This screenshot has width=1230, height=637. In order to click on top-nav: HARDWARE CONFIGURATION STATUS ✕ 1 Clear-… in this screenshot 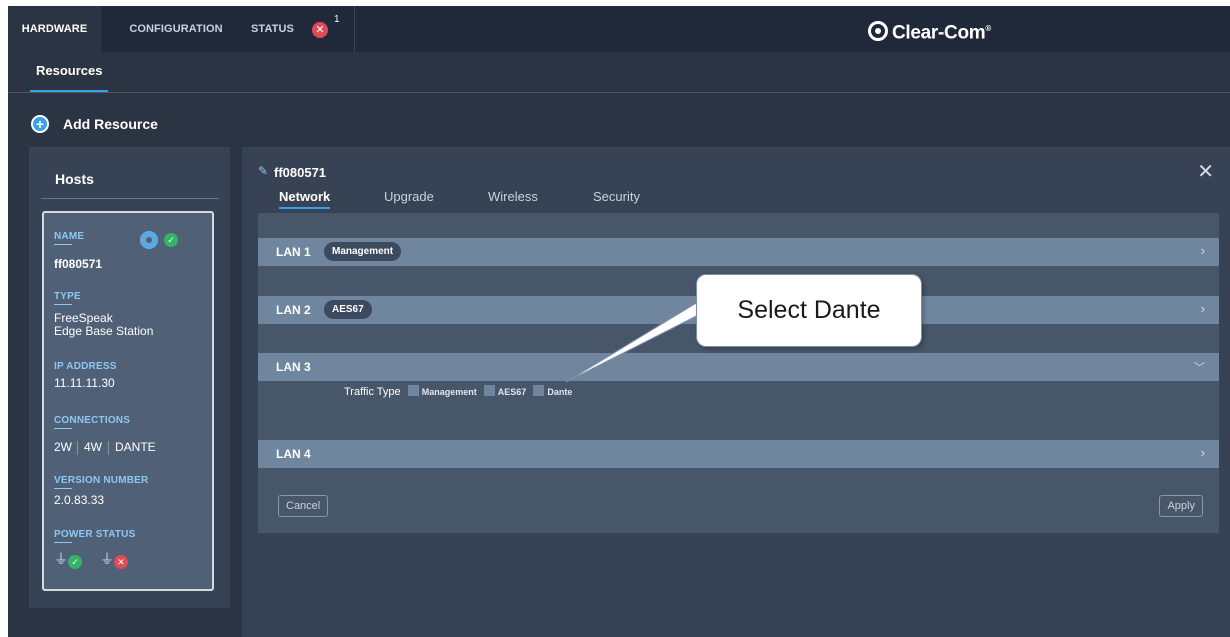, I will do `click(619, 29)`.